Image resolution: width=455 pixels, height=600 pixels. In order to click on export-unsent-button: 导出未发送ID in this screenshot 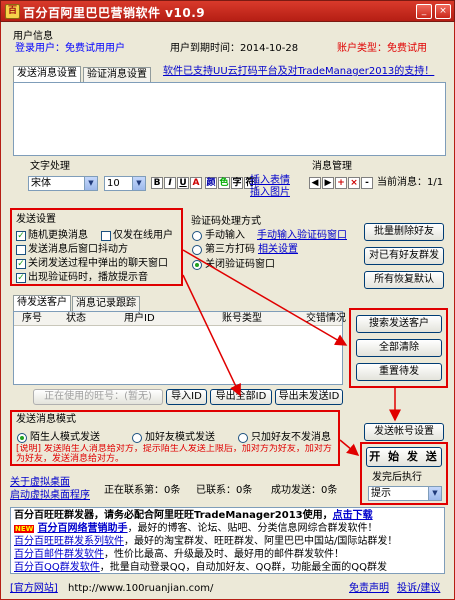, I will do `click(309, 397)`.